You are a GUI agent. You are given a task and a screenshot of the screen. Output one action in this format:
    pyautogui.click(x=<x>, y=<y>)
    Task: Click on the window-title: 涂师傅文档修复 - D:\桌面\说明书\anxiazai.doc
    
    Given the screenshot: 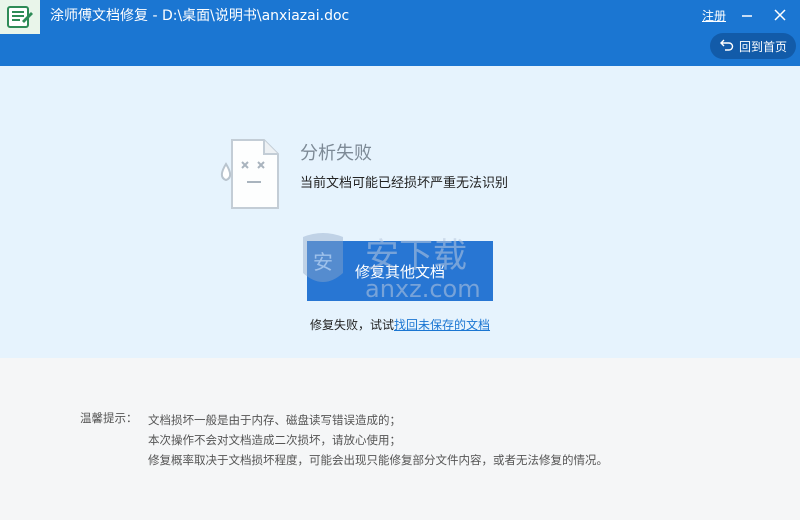 What is the action you would take?
    pyautogui.click(x=200, y=16)
    